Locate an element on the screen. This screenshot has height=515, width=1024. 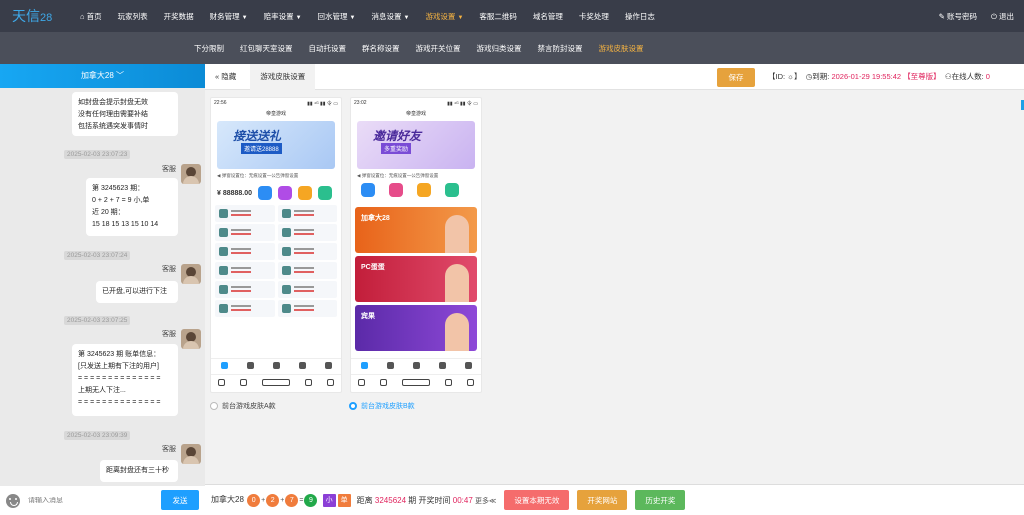
service-tab-icon is located at coordinates (302, 365).